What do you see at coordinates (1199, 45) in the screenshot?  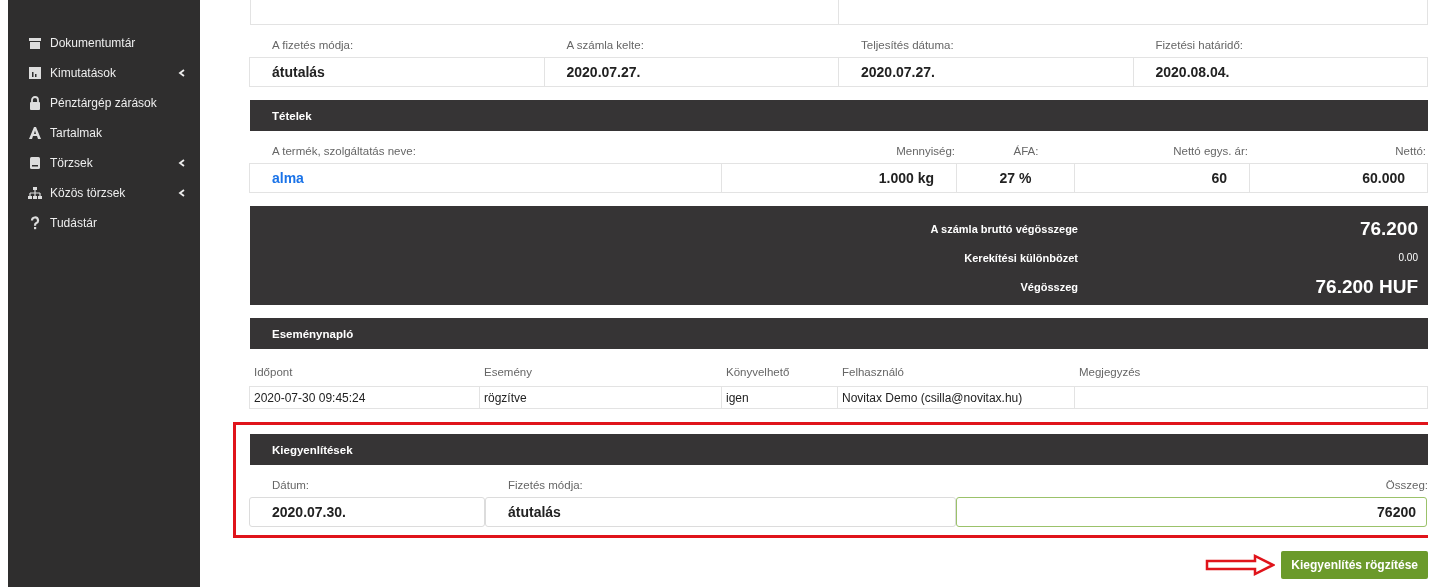 I see `field-label: Fizetési határidő:` at bounding box center [1199, 45].